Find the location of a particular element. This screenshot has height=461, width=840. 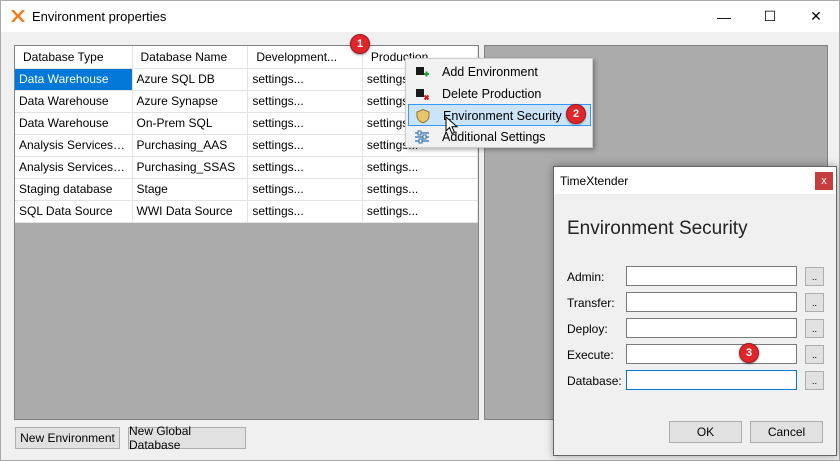

admin-label: Admin: is located at coordinates (586, 277).